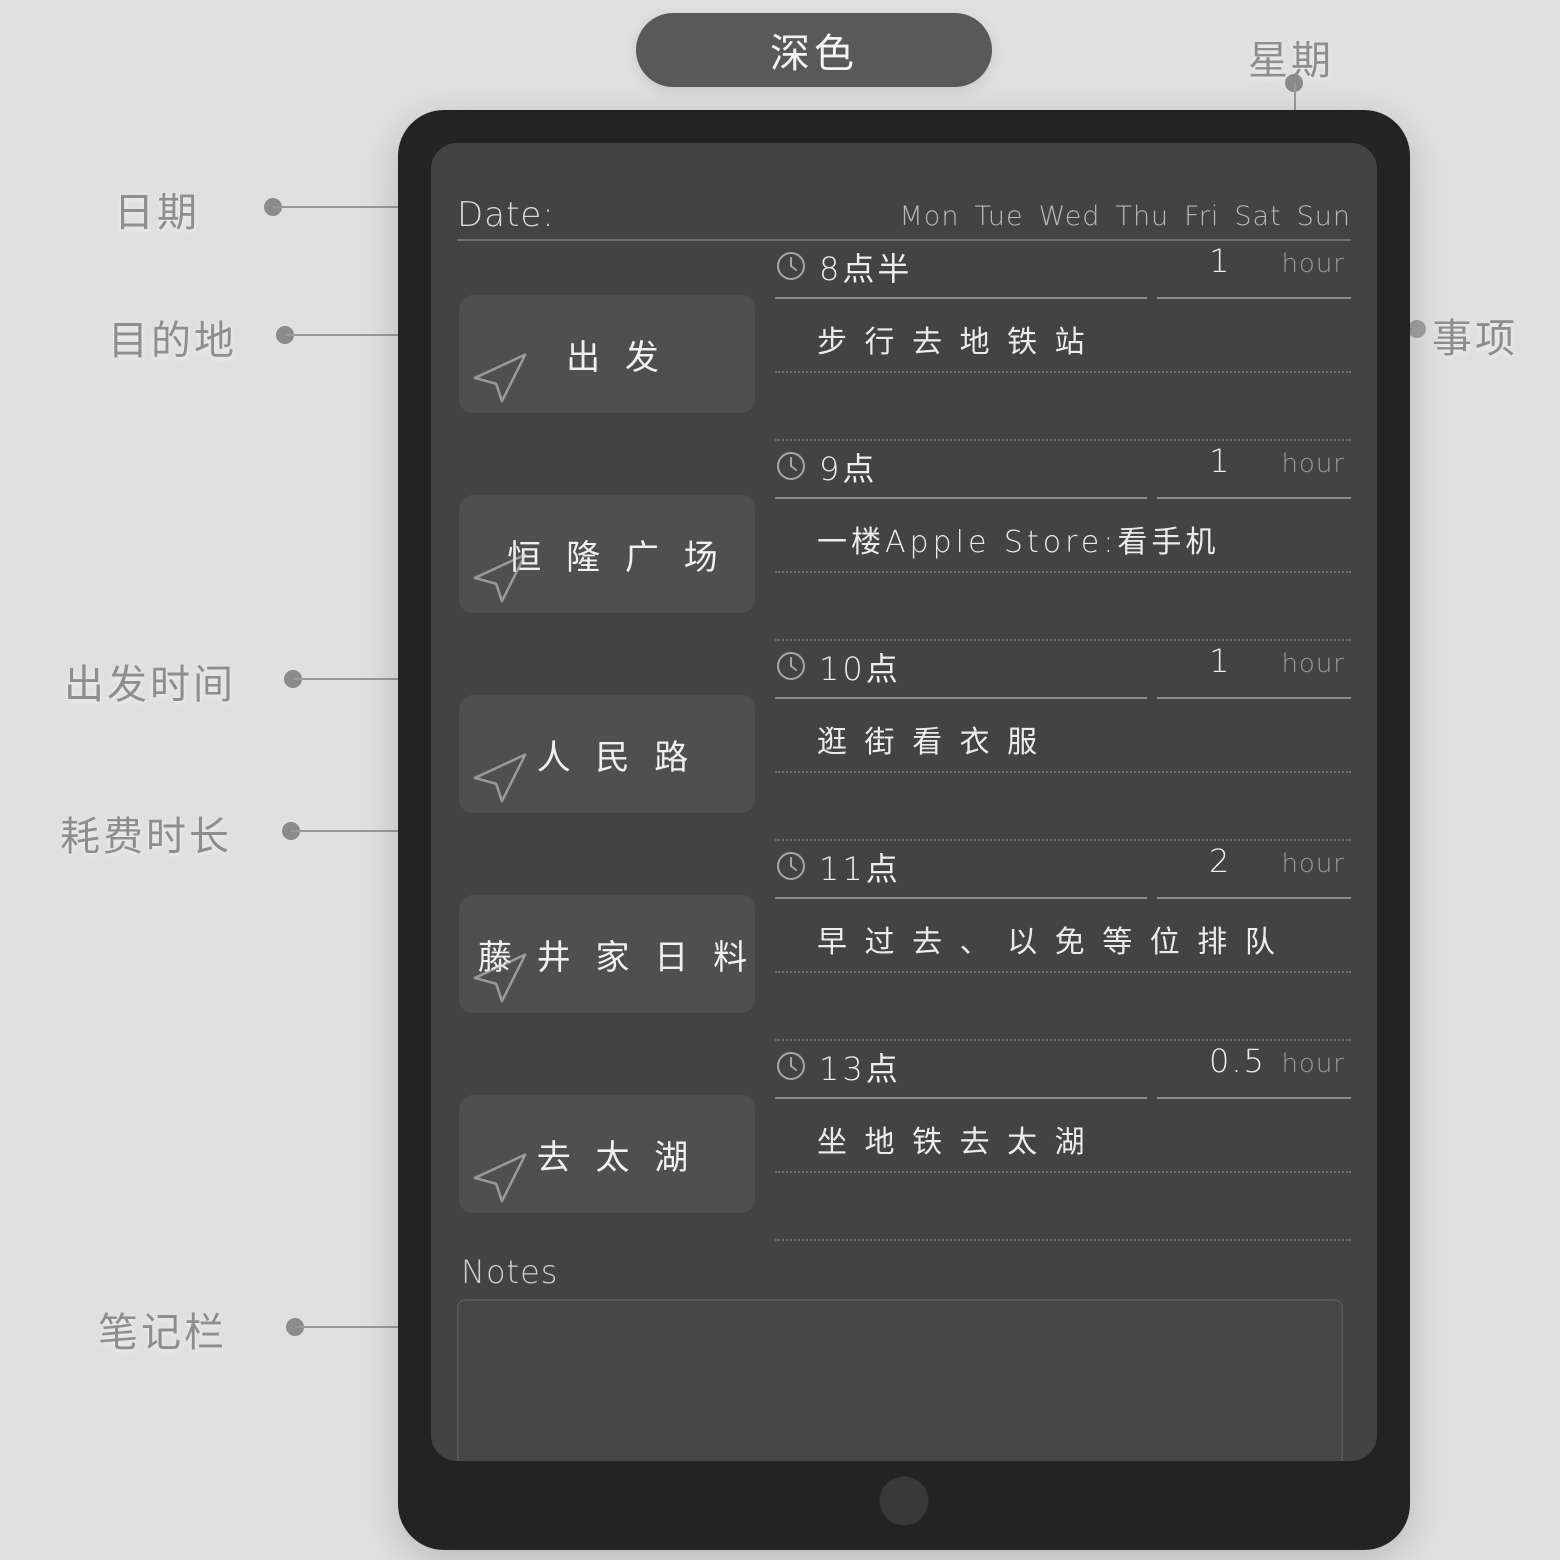 This screenshot has width=1560, height=1560. Describe the element at coordinates (1324, 216) in the screenshot. I see `weekday-sun: Sun` at that location.